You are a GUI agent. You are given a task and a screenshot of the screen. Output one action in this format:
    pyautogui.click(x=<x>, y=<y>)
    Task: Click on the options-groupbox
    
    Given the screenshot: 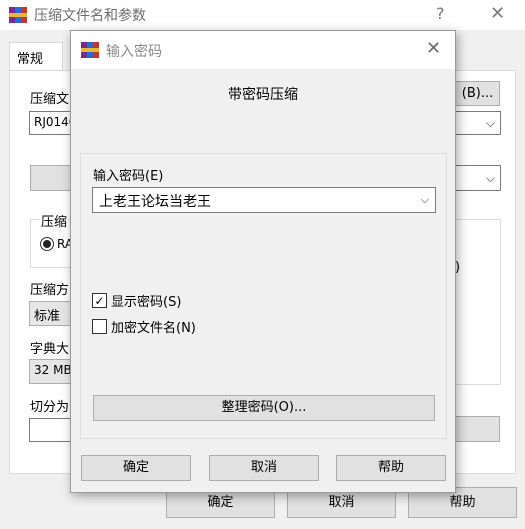 What is the action you would take?
    pyautogui.click(x=478, y=302)
    